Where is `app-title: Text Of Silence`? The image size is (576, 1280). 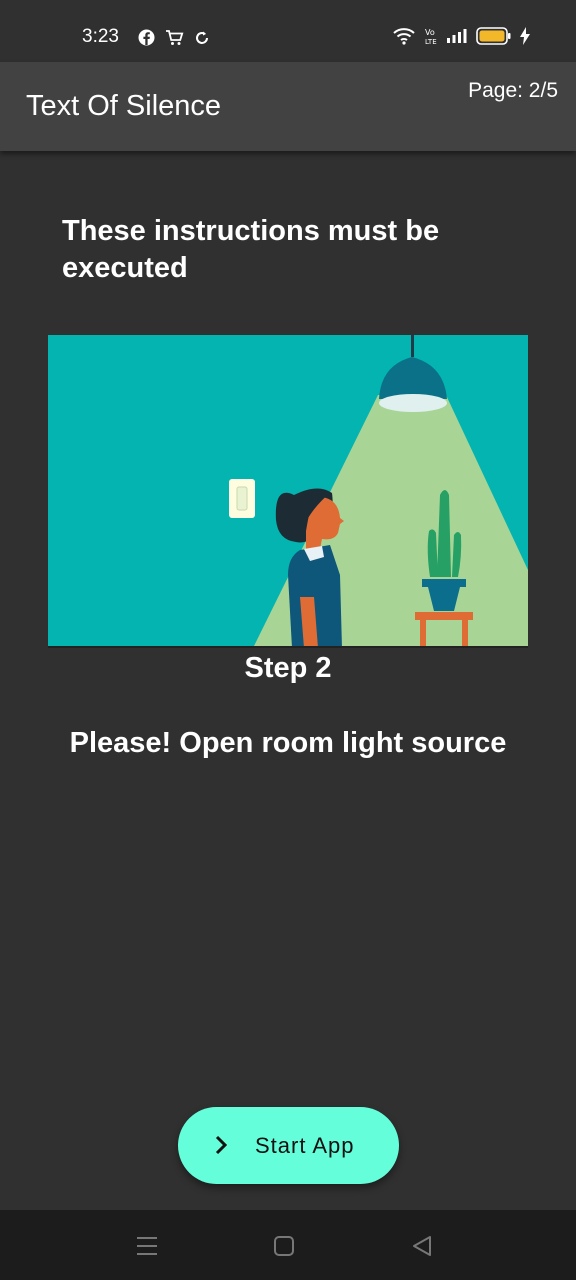 app-title: Text Of Silence is located at coordinates (124, 106).